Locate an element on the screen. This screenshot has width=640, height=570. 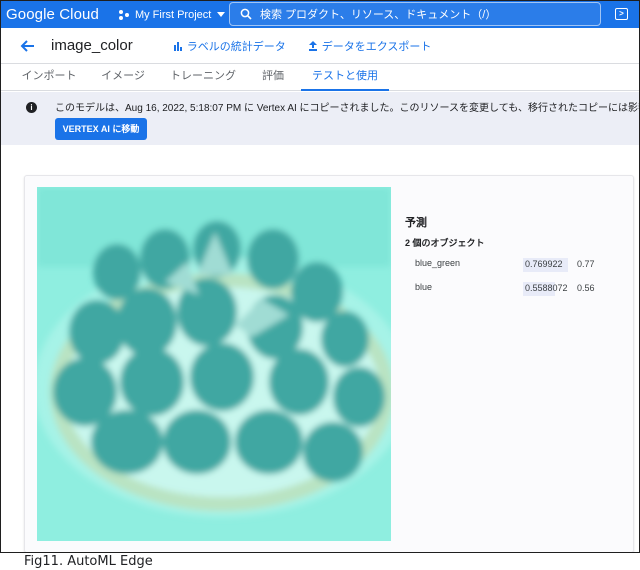
prediction-label: blue_green is located at coordinates (438, 263).